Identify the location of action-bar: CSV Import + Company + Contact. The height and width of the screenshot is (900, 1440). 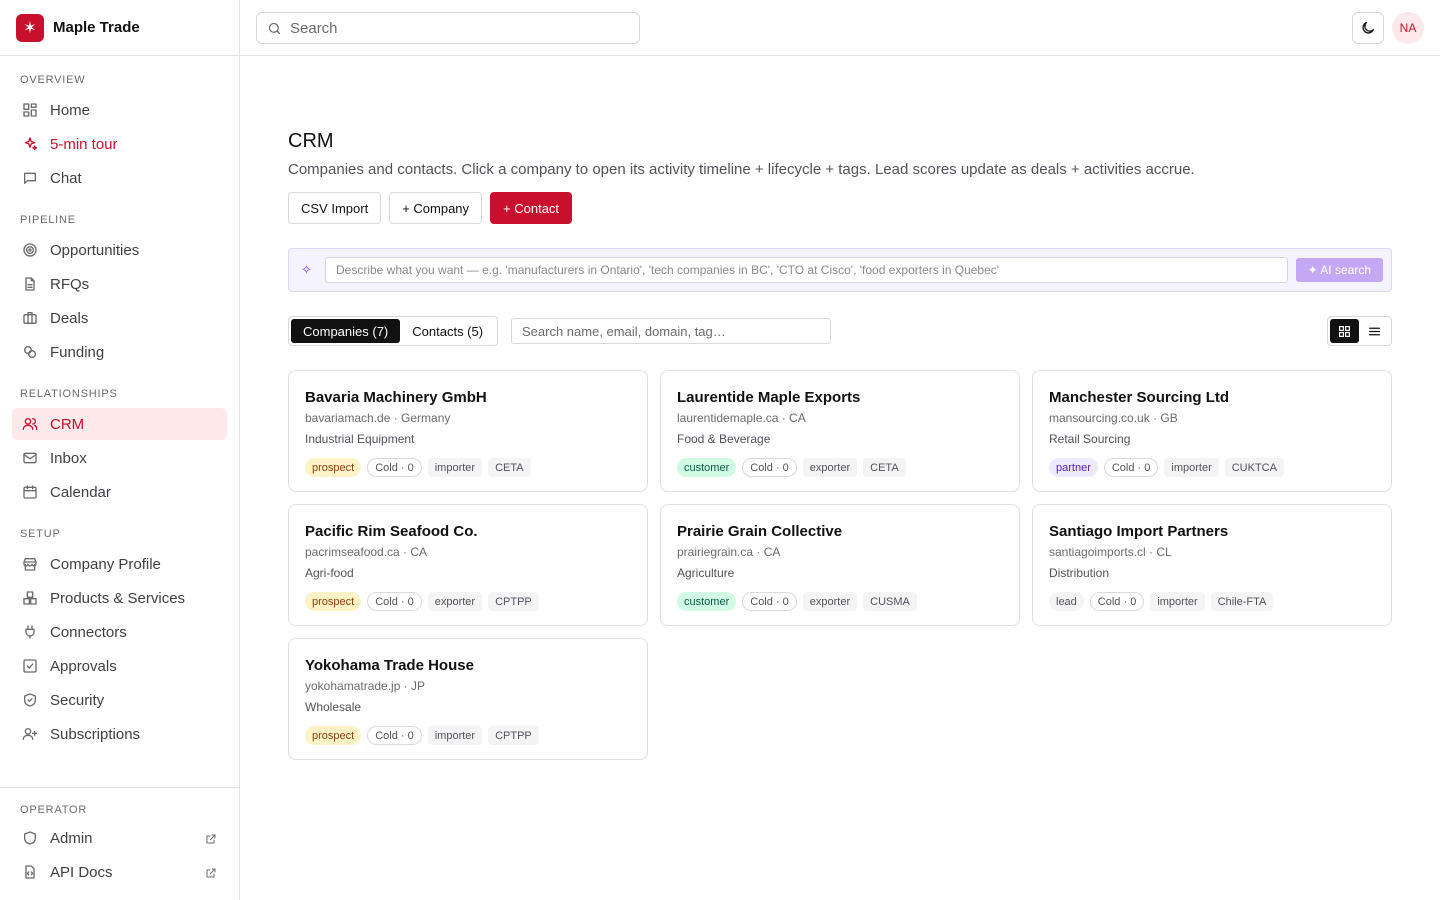
(430, 208).